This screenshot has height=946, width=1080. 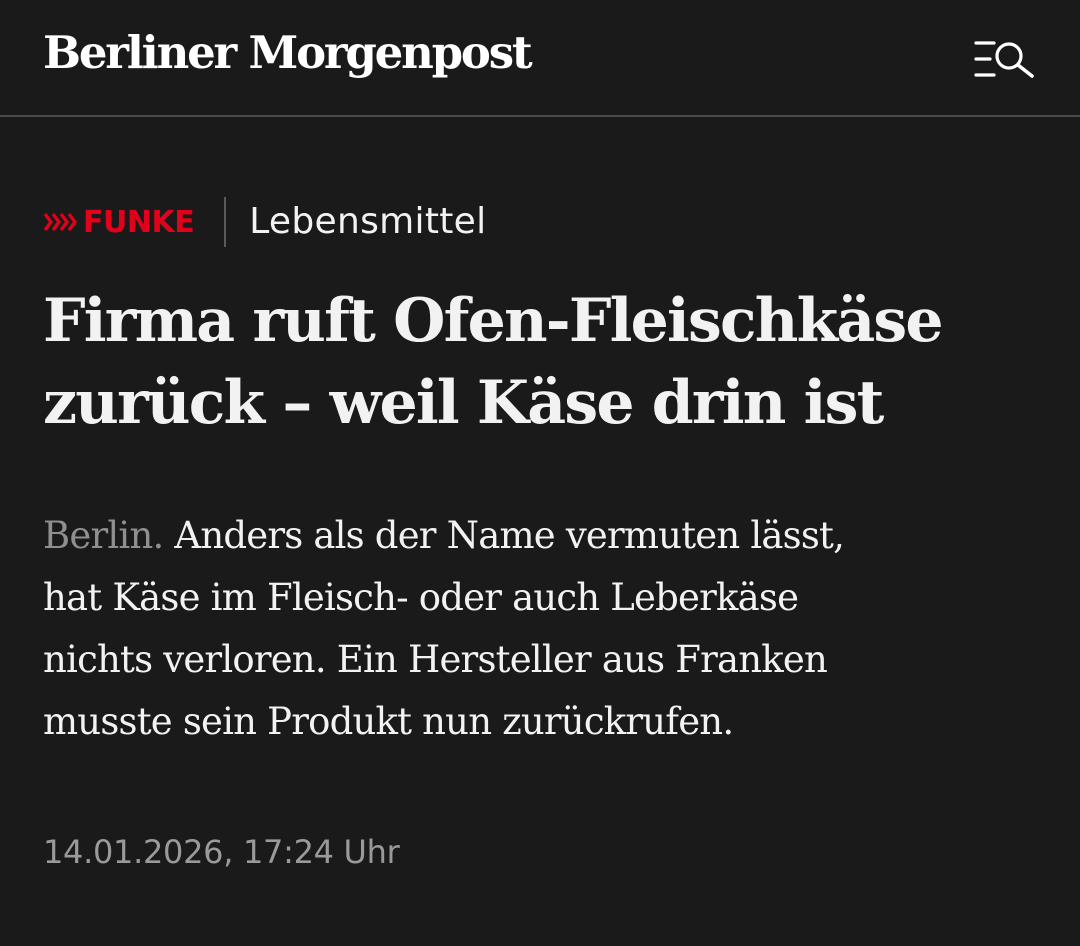 I want to click on teaser-line: musste sein Produkt nun zurückrufen., so click(x=388, y=721).